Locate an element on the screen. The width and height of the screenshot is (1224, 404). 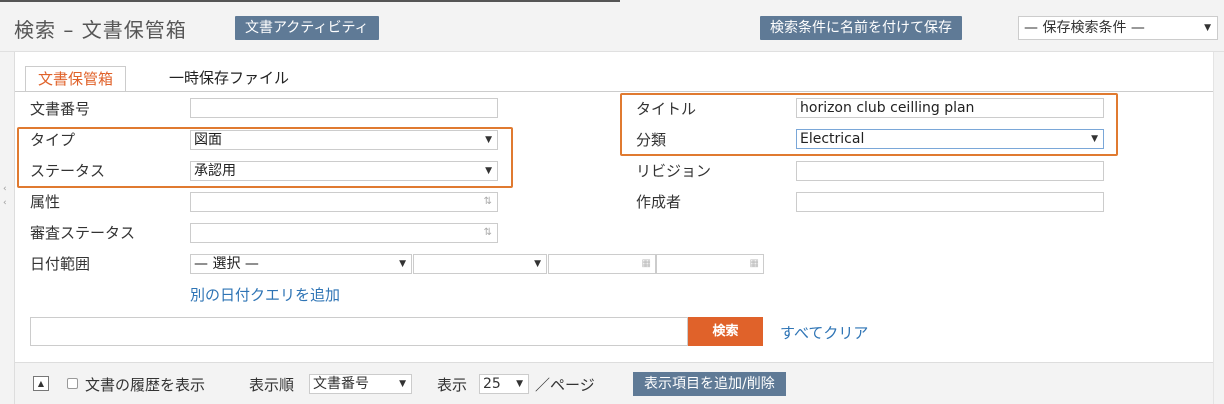
date-field-select: ▼ is located at coordinates (480, 264).